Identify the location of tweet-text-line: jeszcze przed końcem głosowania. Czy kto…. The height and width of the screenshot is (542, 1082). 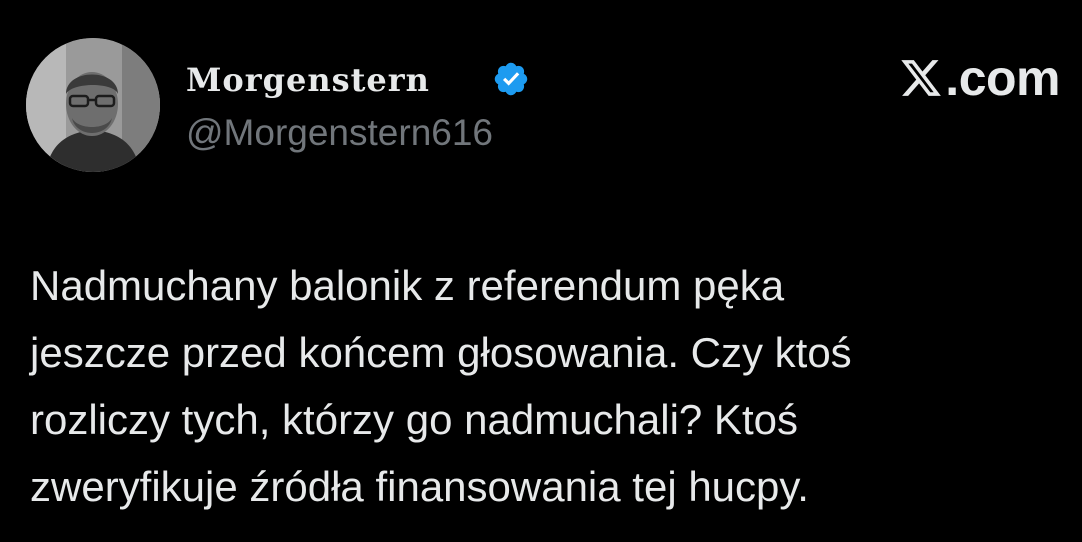
(441, 352).